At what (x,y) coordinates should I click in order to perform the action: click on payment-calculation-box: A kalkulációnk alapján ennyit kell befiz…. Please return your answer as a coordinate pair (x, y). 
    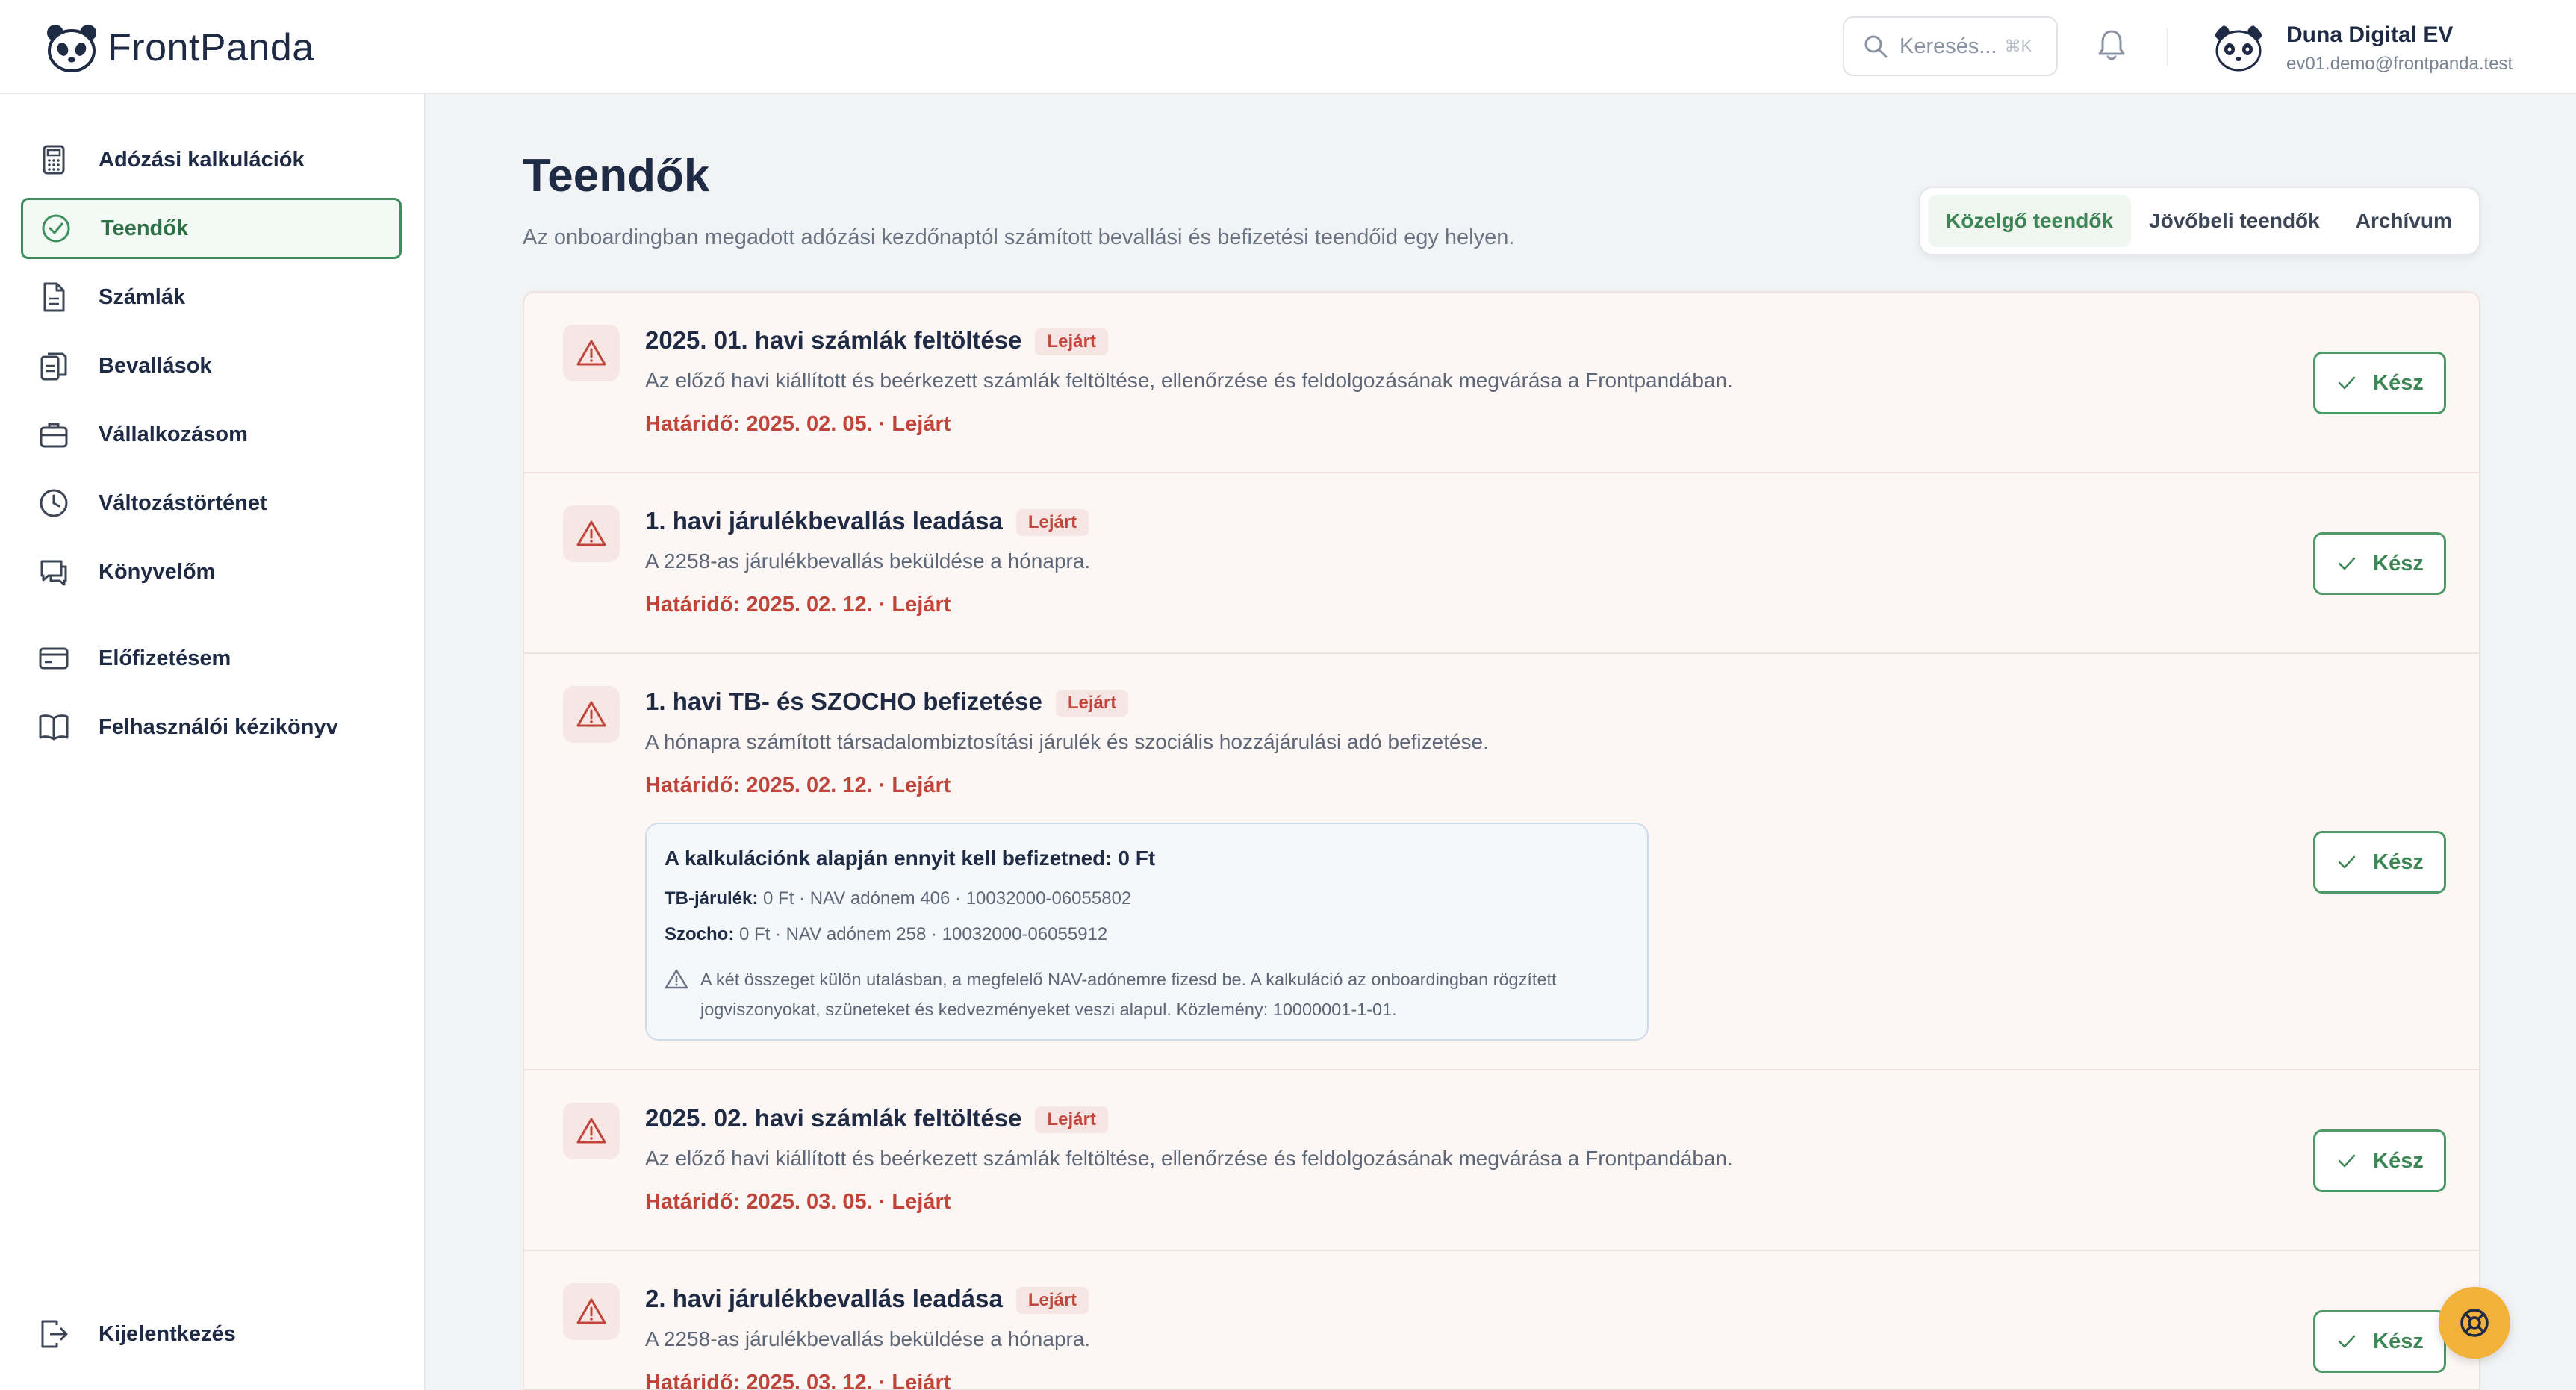
    Looking at the image, I should click on (1147, 932).